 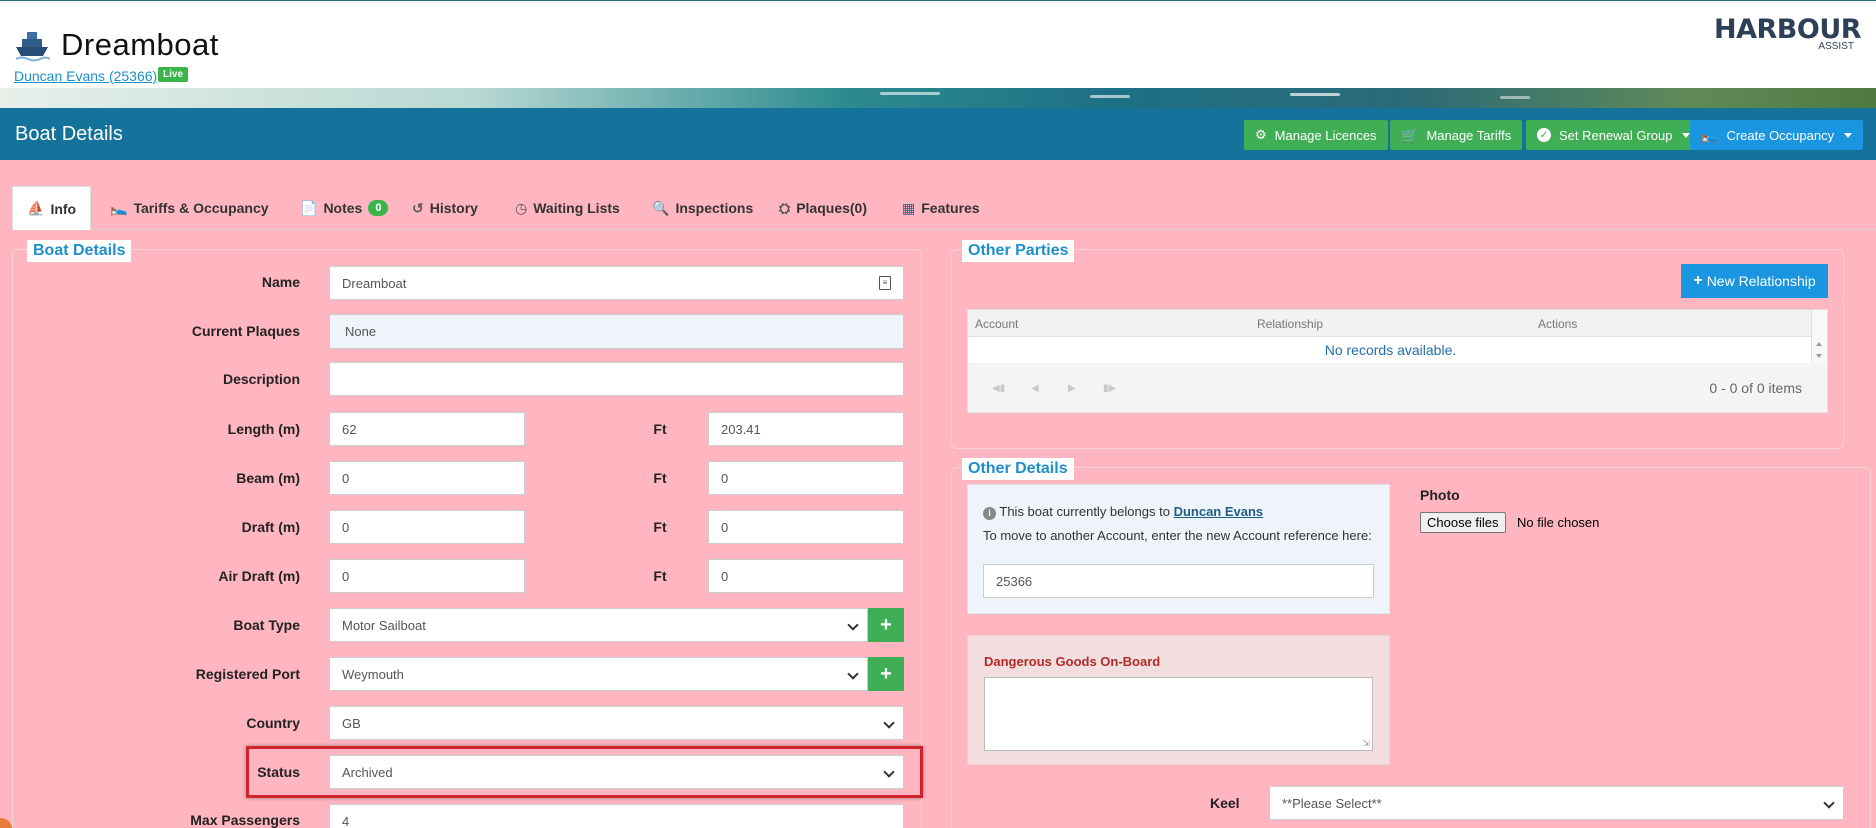 What do you see at coordinates (1072, 661) in the screenshot?
I see `dangerous-goods-label: Dangerous Goods On-Board` at bounding box center [1072, 661].